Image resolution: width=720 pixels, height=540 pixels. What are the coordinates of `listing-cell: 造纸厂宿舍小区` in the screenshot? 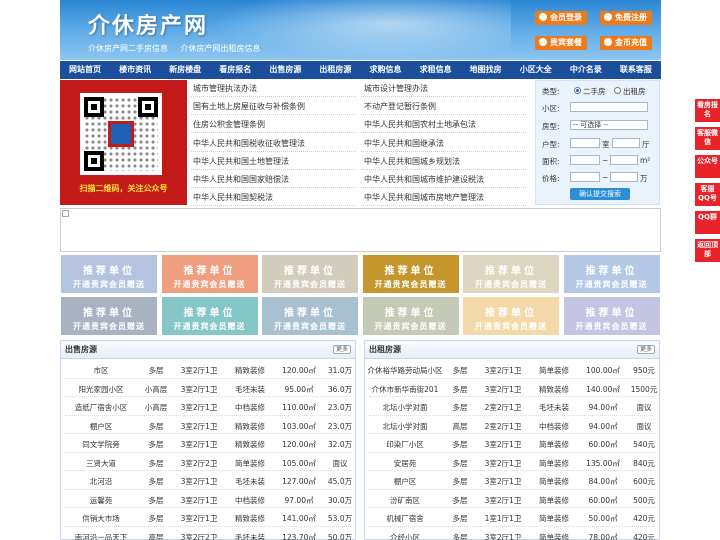 It's located at (101, 407).